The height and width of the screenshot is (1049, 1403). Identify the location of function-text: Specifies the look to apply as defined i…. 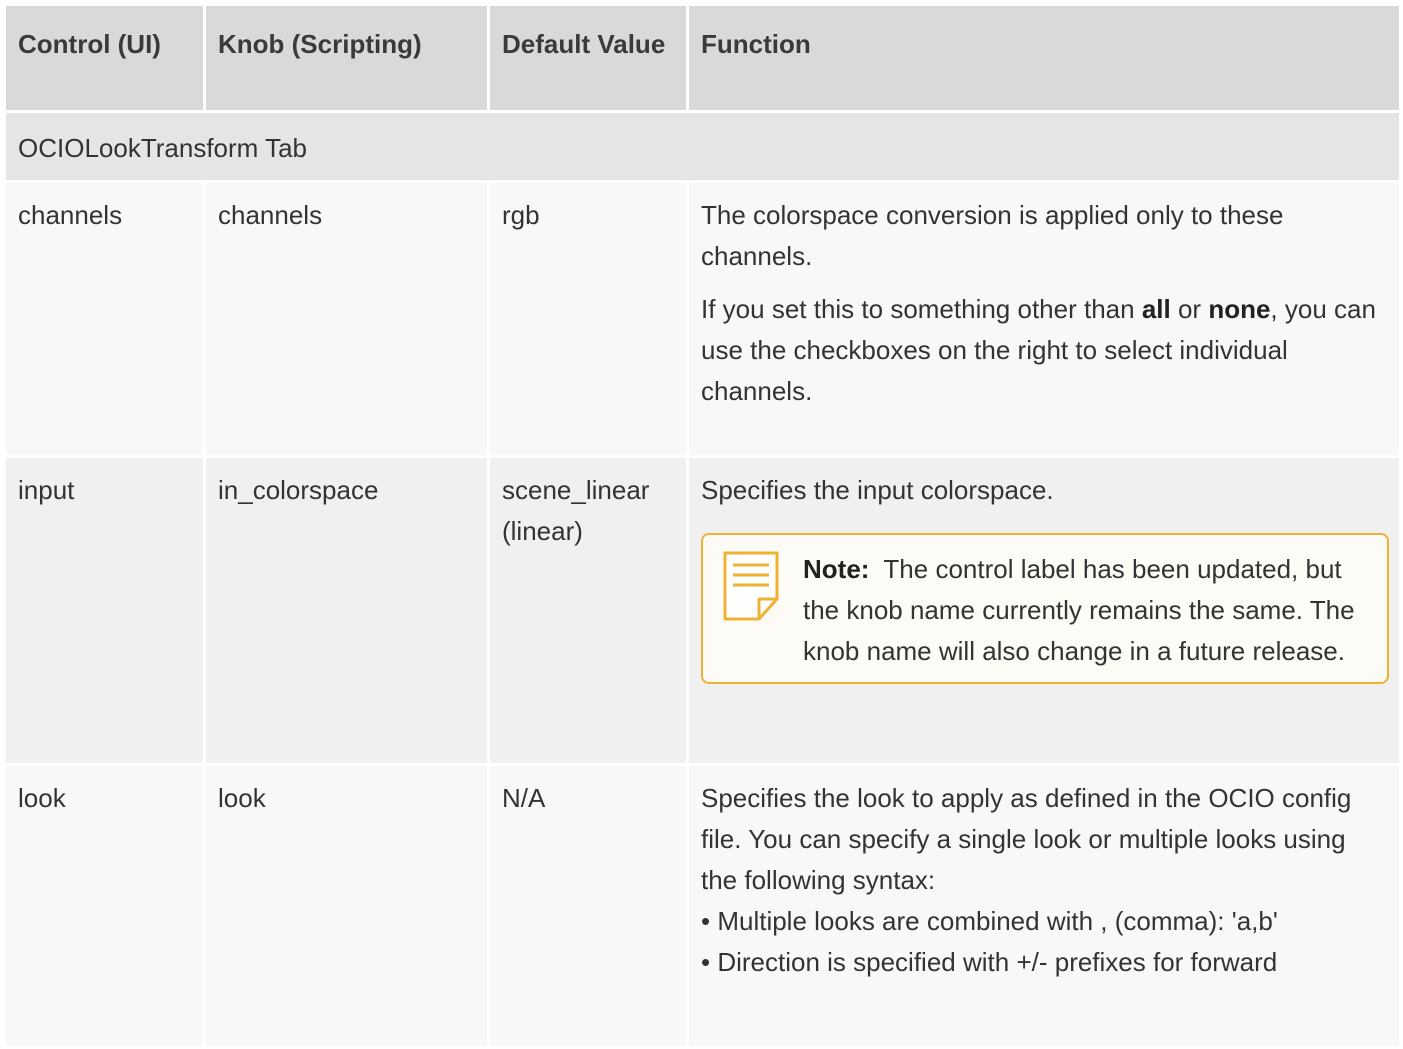
(1026, 839).